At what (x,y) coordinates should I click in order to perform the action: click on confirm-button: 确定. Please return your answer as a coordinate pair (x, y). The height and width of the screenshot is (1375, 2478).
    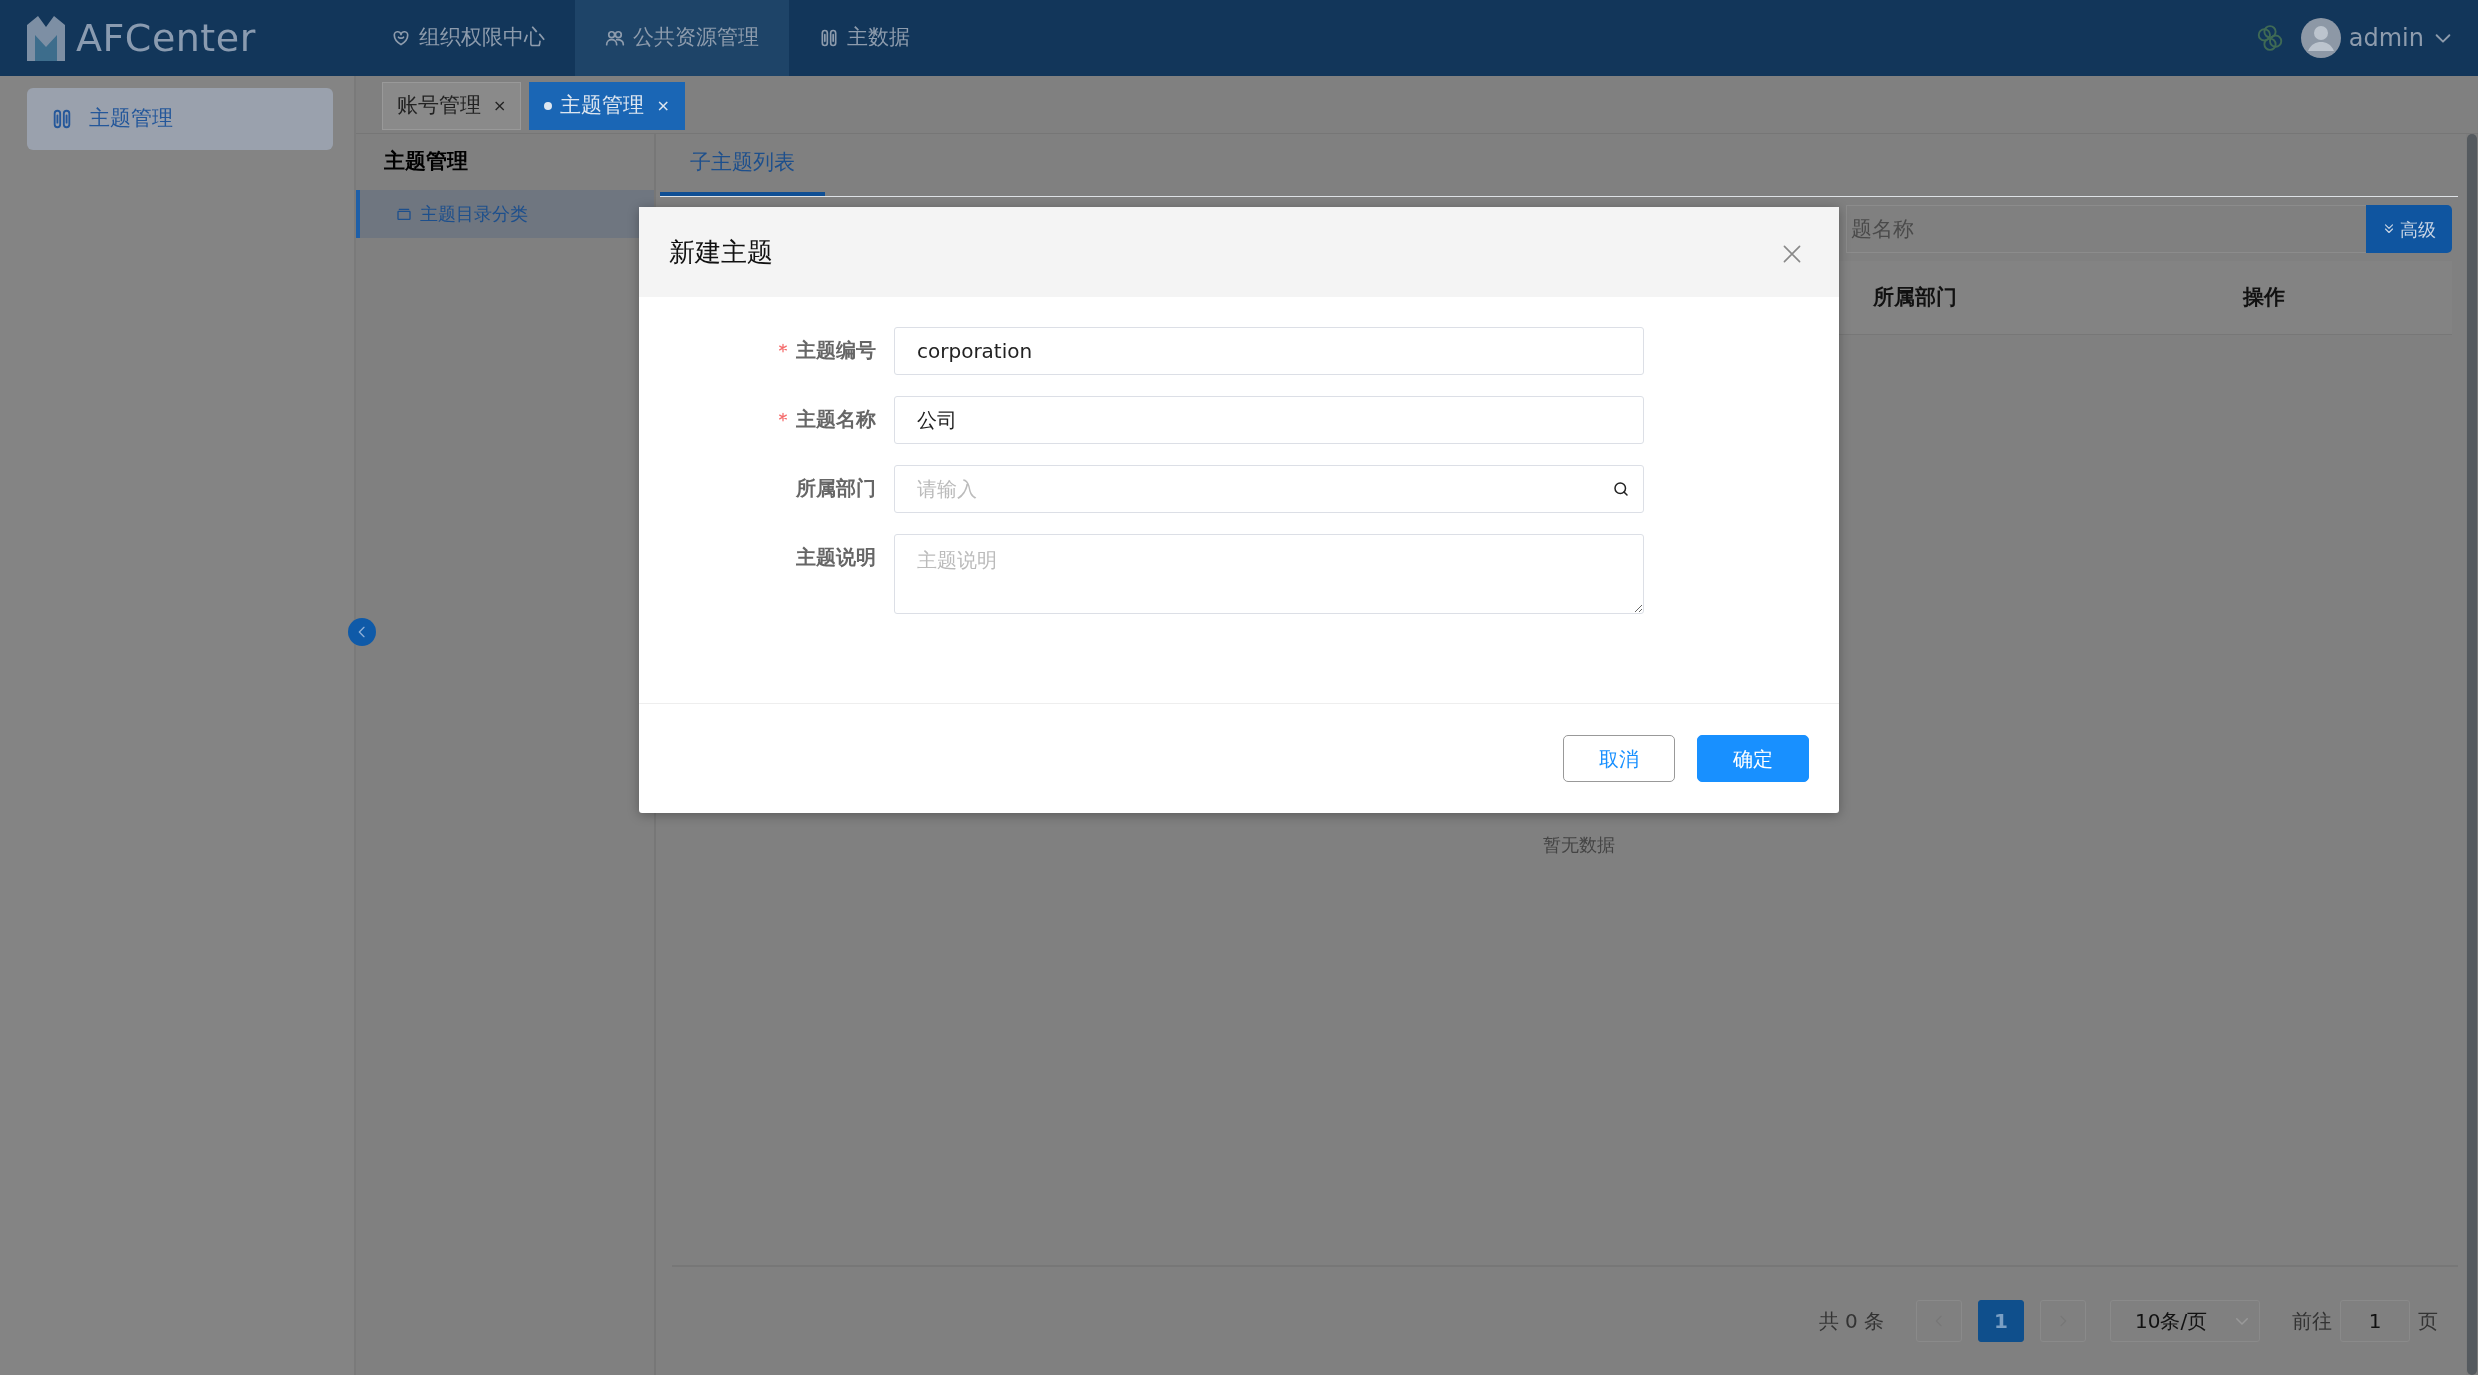
    Looking at the image, I should click on (1753, 758).